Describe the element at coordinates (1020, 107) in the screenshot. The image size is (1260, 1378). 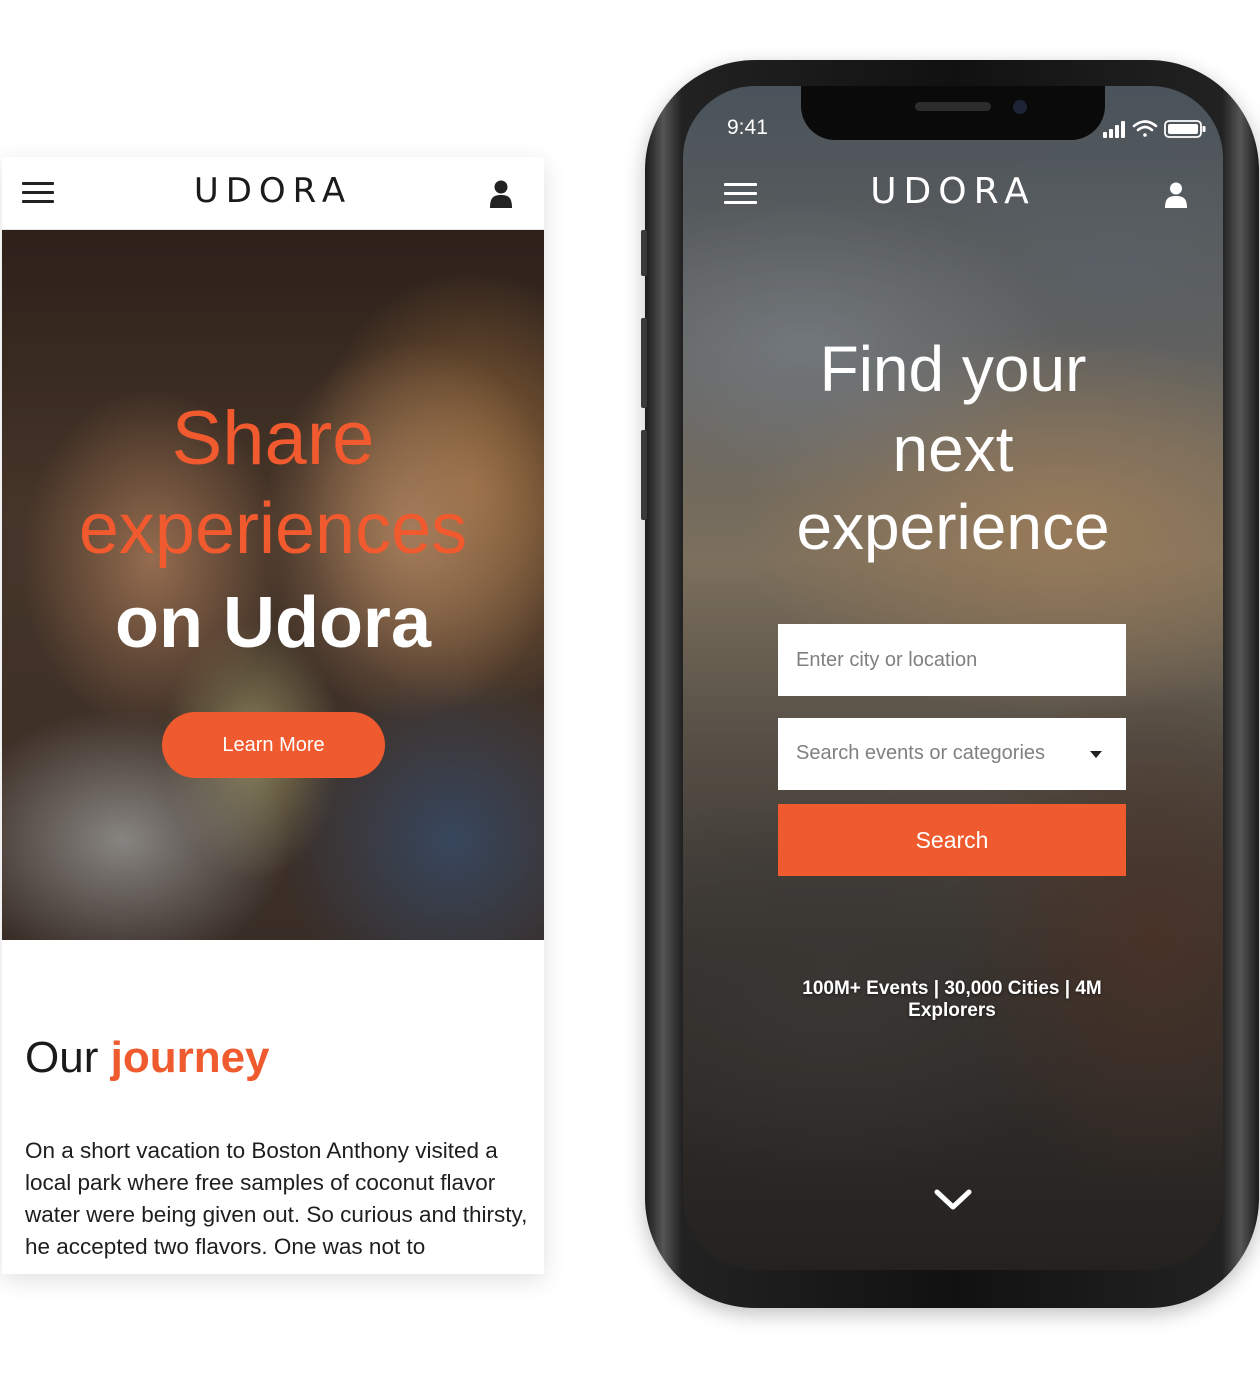
I see `front-camera` at that location.